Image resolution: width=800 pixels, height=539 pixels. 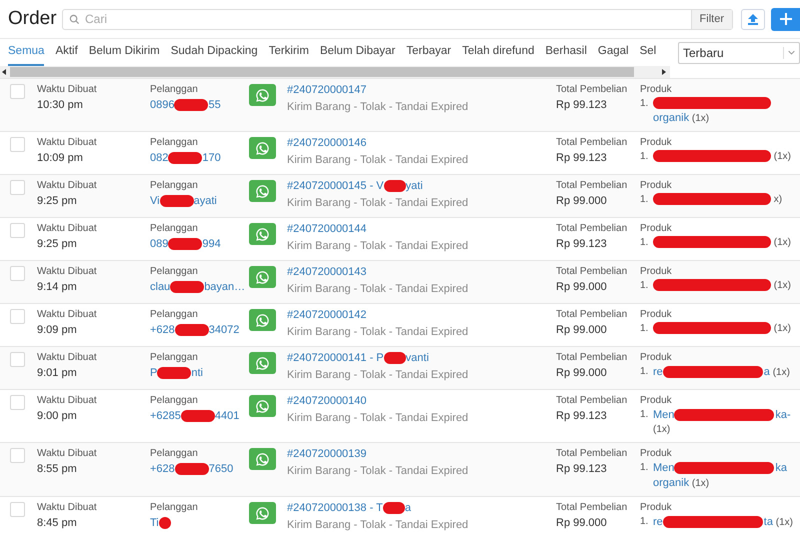 What do you see at coordinates (4, 72) in the screenshot?
I see `scroll-left-icon` at bounding box center [4, 72].